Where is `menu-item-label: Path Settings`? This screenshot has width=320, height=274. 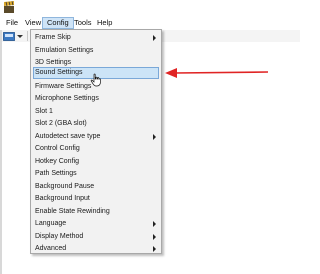 menu-item-label: Path Settings is located at coordinates (56, 173).